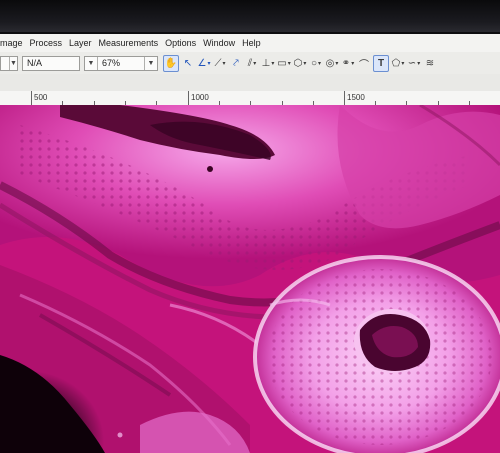 Image resolution: width=500 pixels, height=453 pixels. What do you see at coordinates (35, 63) in the screenshot?
I see `unit-select-value: N/A` at bounding box center [35, 63].